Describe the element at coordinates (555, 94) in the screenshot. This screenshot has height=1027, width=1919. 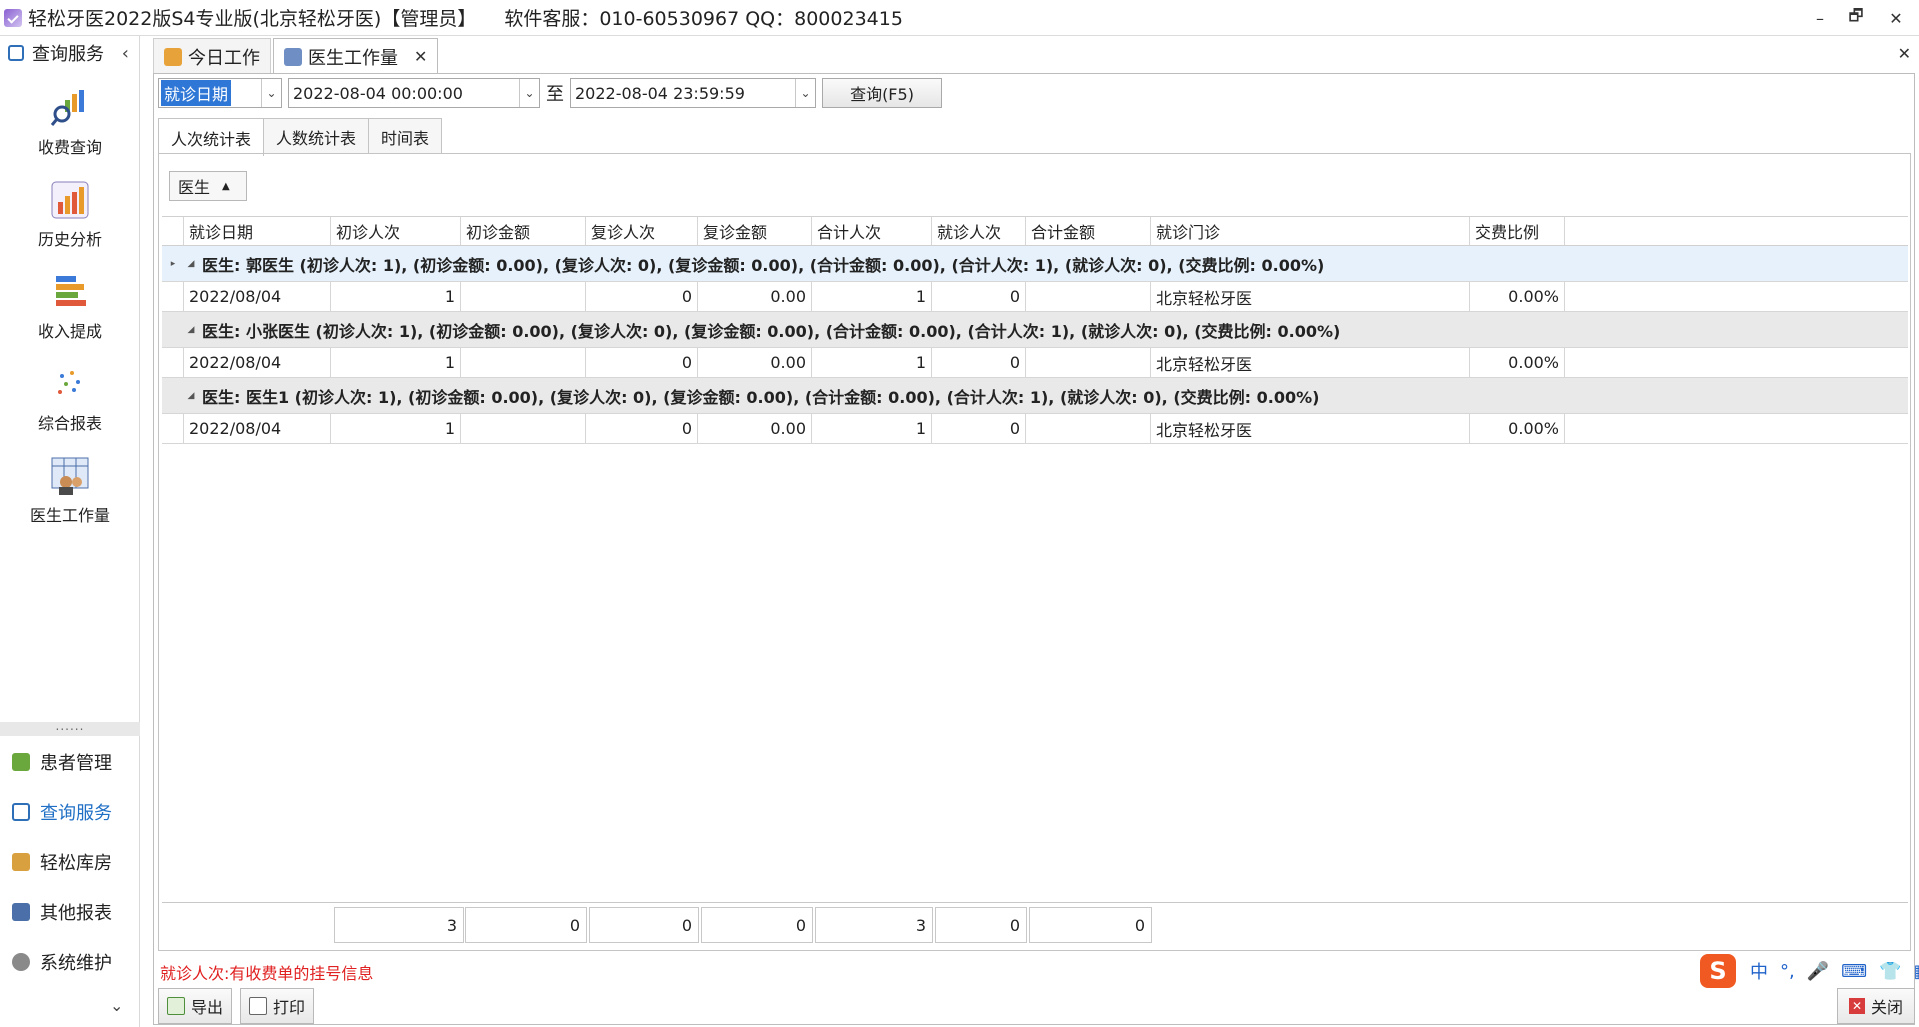
I see `to-label: 至` at that location.